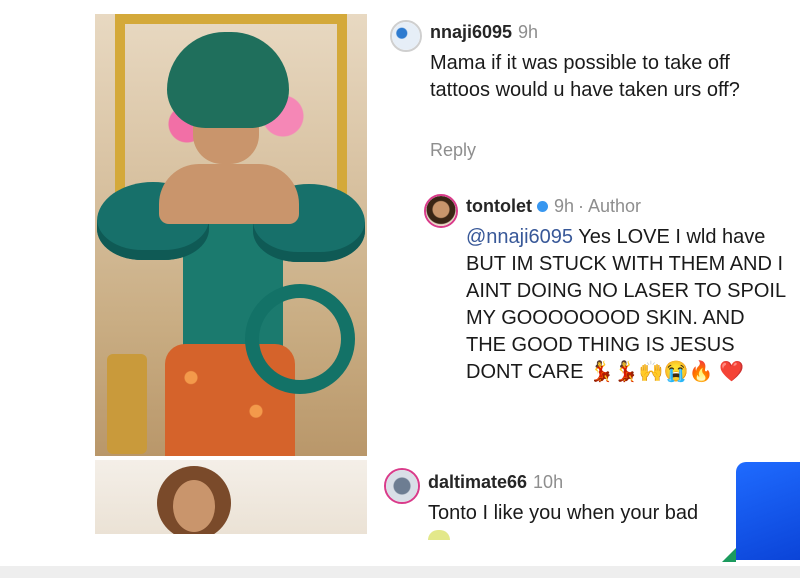  Describe the element at coordinates (542, 207) in the screenshot. I see `verified-badge-icon` at that location.